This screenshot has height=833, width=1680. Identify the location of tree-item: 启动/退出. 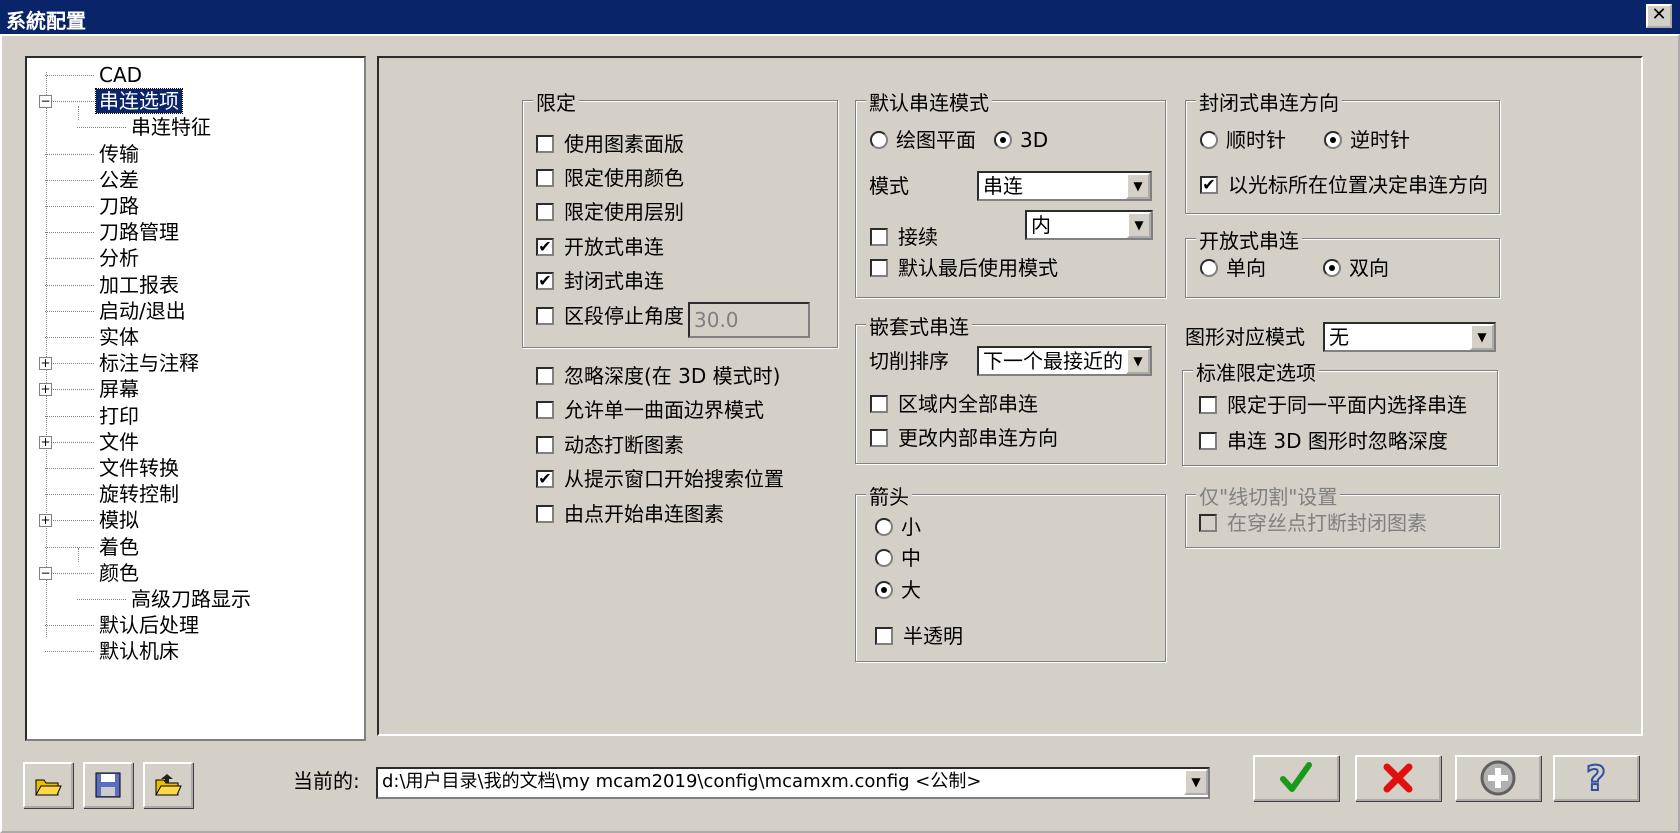
(142, 311).